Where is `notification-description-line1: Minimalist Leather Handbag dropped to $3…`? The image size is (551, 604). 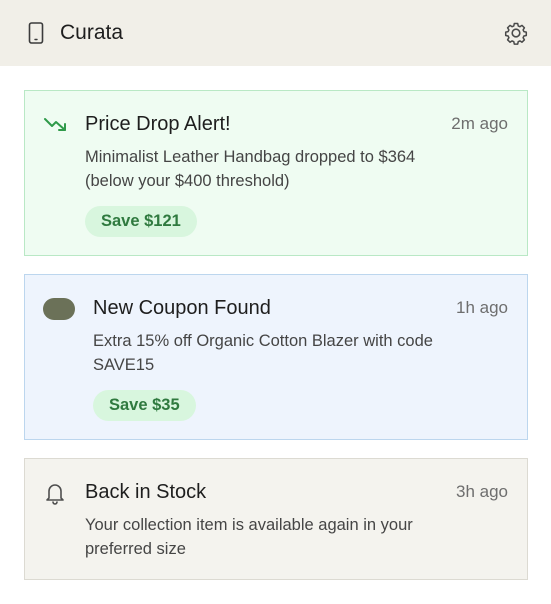
notification-description-line1: Minimalist Leather Handbag dropped to $3… is located at coordinates (250, 157).